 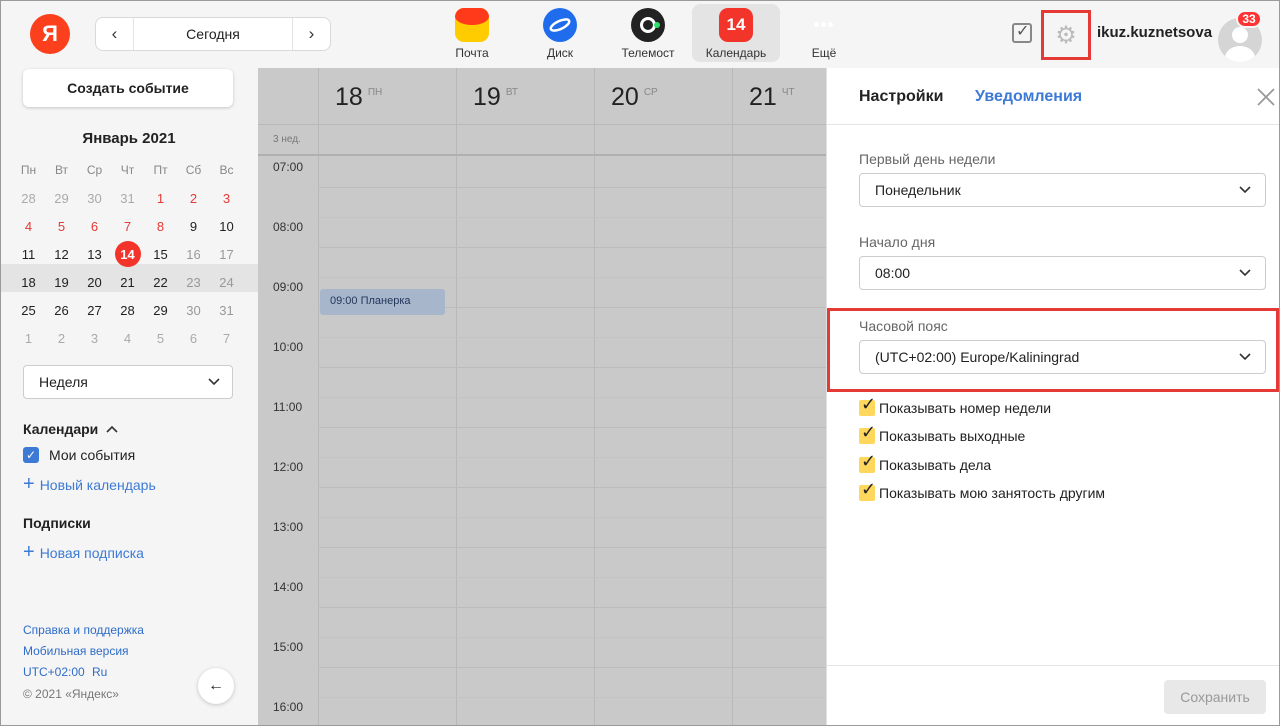 What do you see at coordinates (942, 433) in the screenshot?
I see `show-weekends-checkbox: Показывать выходные` at bounding box center [942, 433].